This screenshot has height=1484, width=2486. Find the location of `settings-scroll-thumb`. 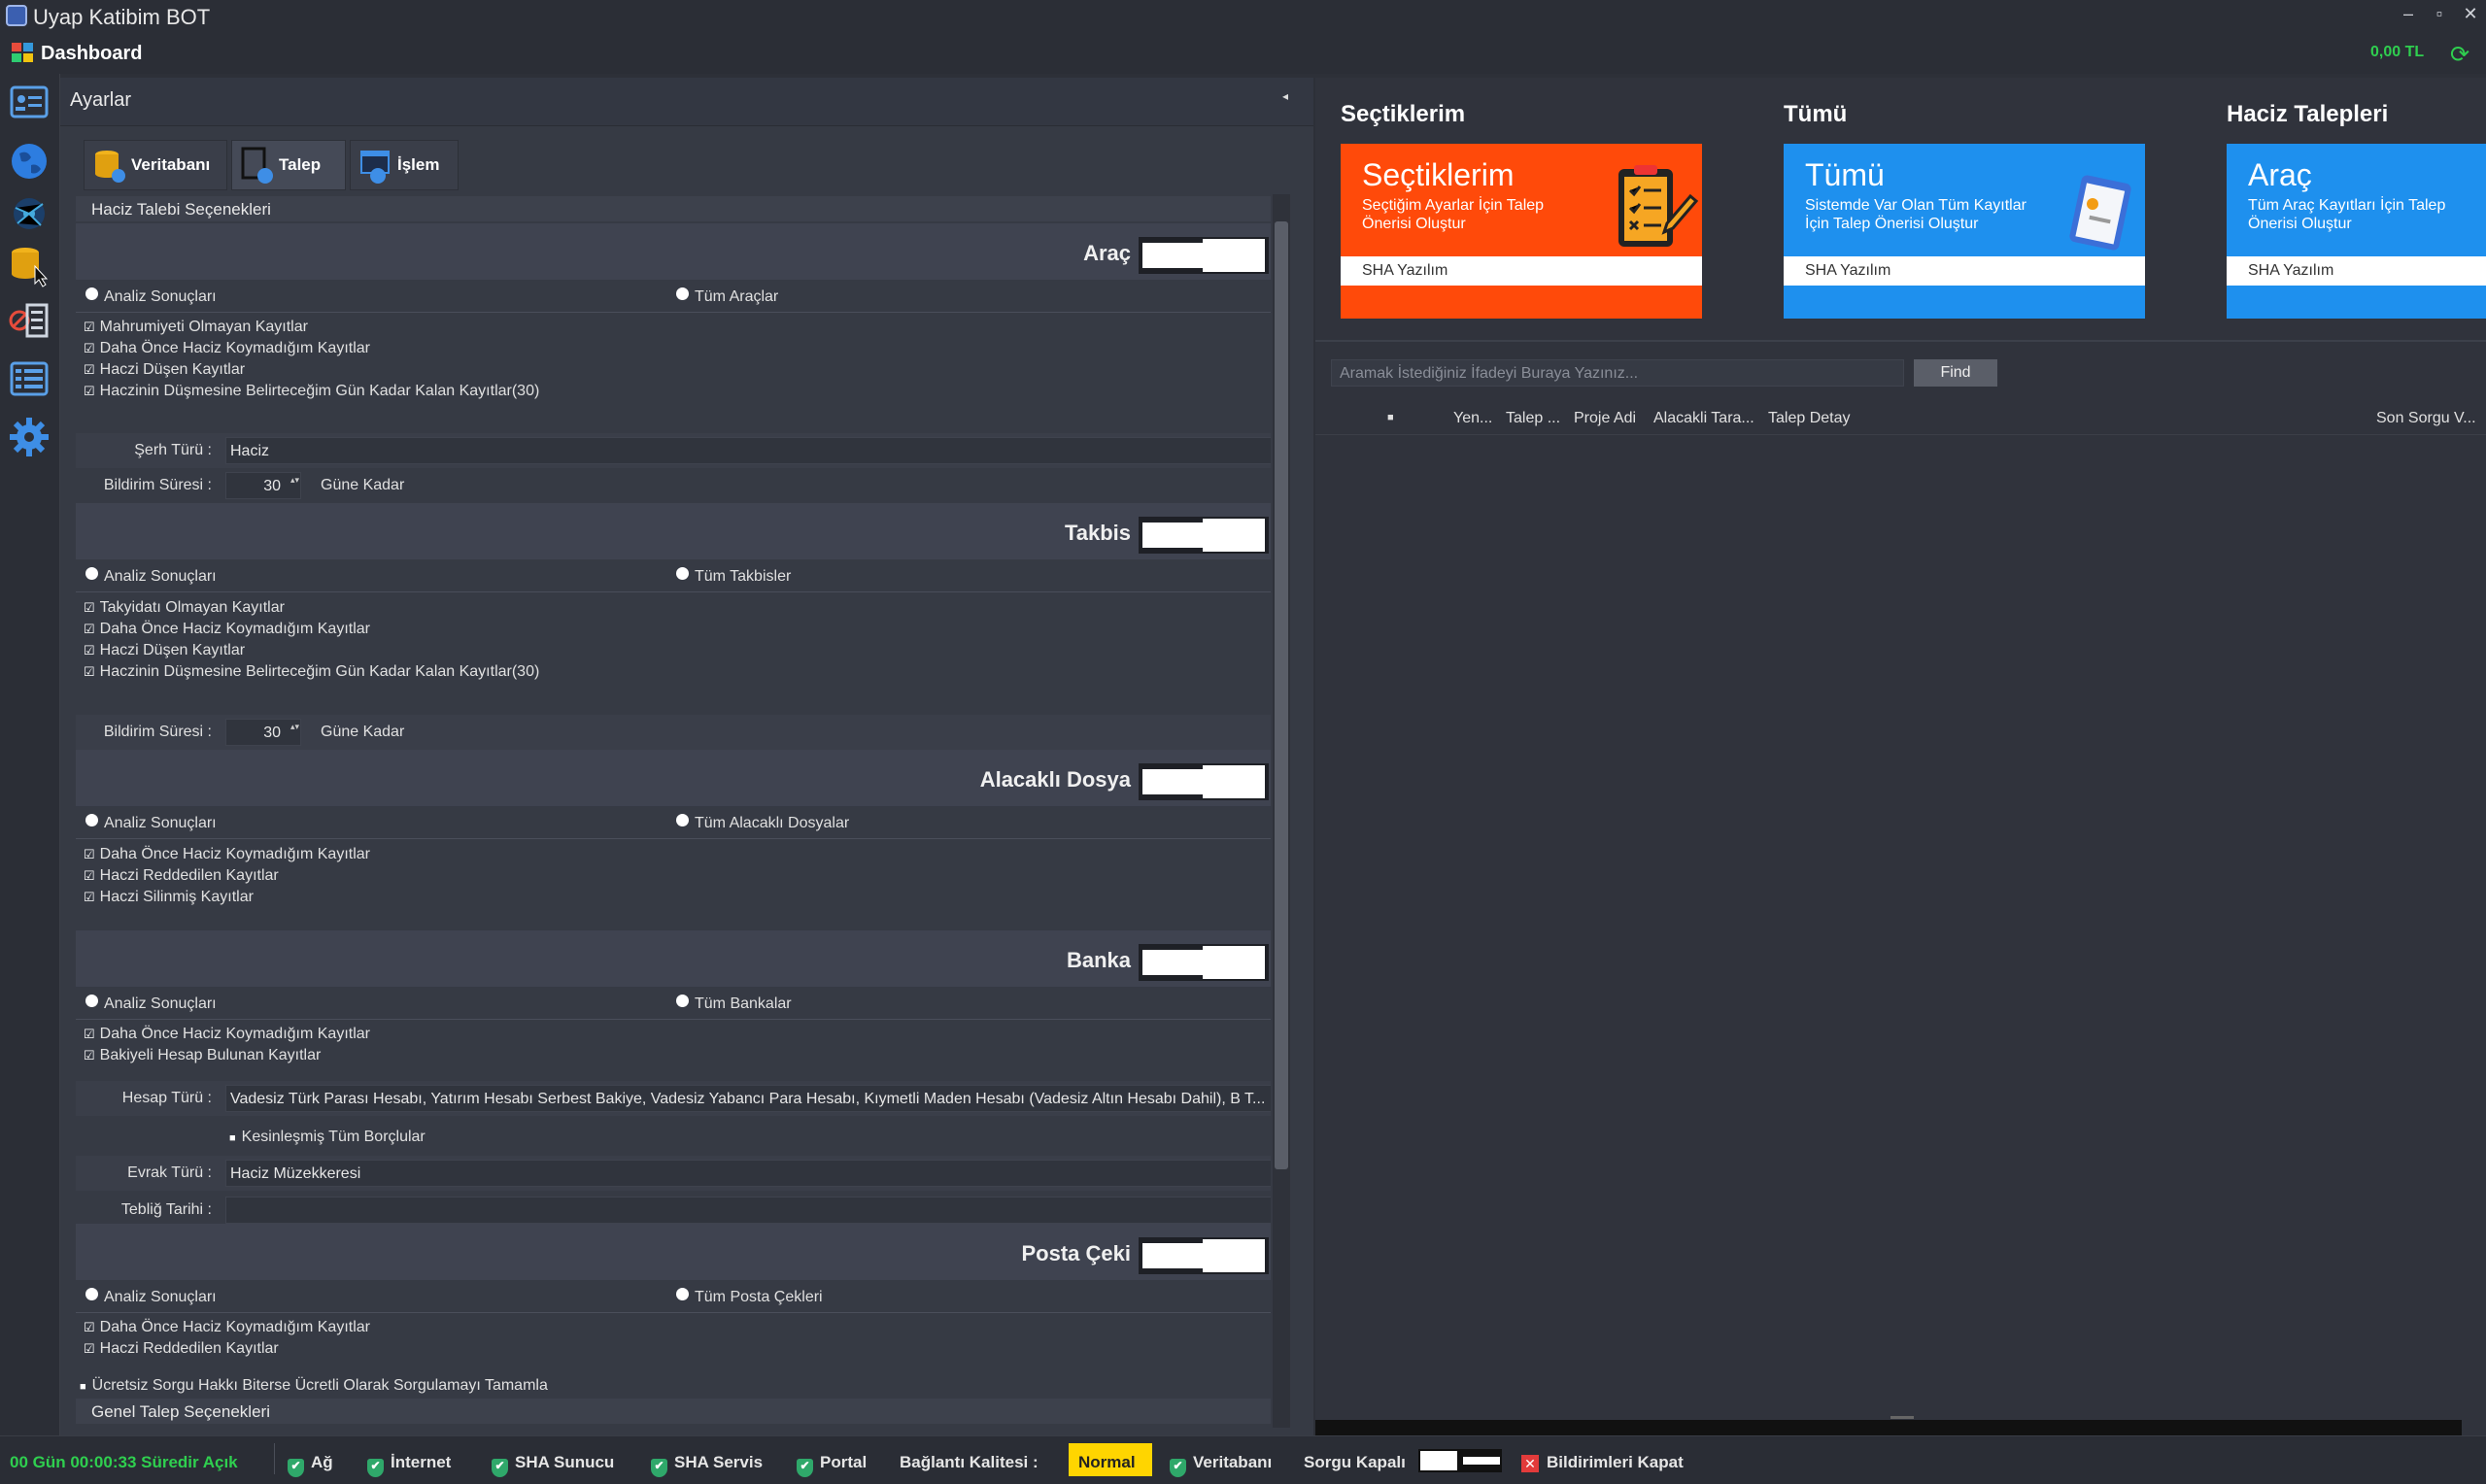

settings-scroll-thumb is located at coordinates (1281, 695).